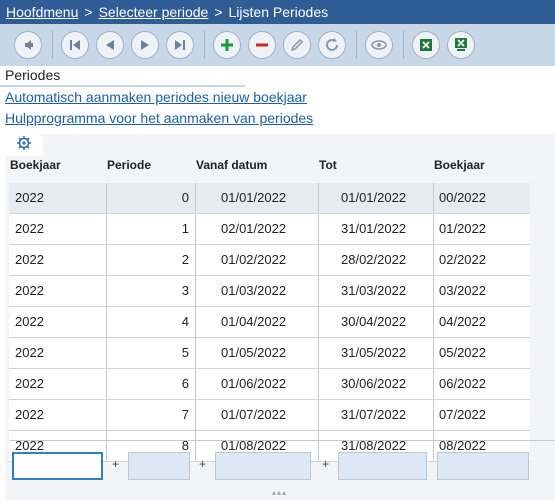 This screenshot has width=555, height=502. Describe the element at coordinates (185, 414) in the screenshot. I see `cell-periode: 7` at that location.